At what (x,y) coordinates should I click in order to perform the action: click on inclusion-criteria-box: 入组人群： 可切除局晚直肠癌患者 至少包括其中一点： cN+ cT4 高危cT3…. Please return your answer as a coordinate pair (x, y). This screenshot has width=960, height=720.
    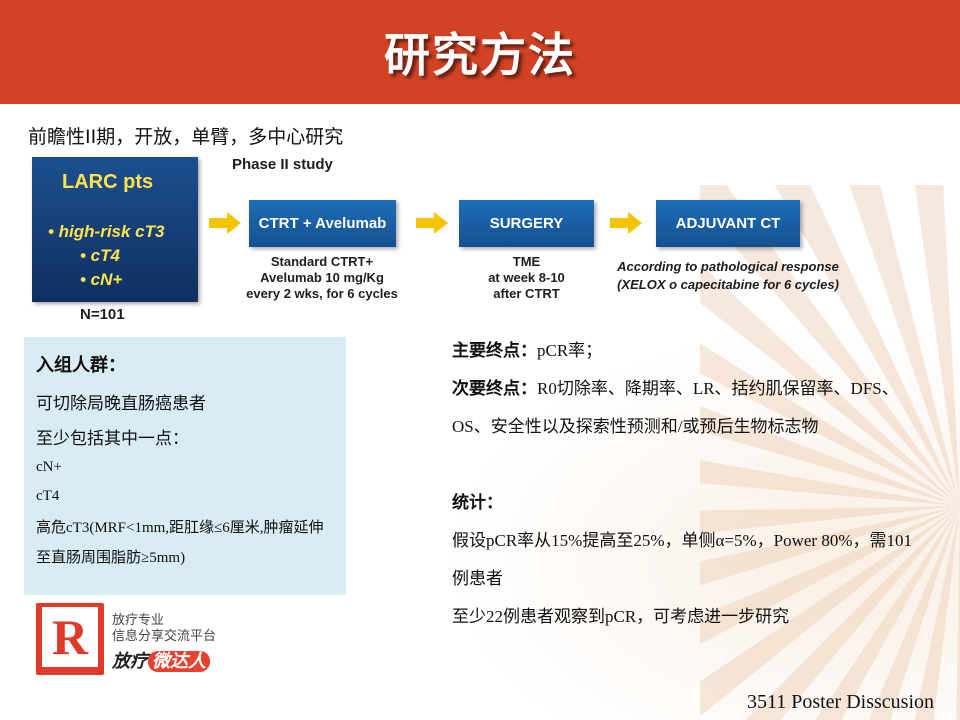
    Looking at the image, I should click on (185, 466).